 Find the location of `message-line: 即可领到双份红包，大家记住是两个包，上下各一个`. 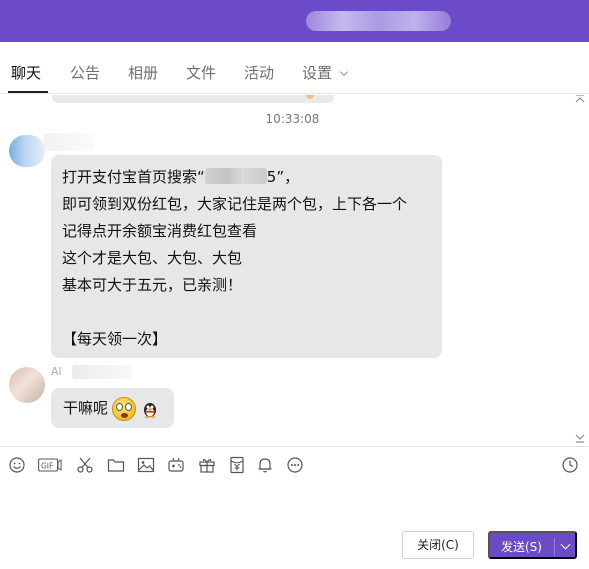

message-line: 即可领到双份红包，大家记住是两个包，上下各一个 is located at coordinates (235, 204).